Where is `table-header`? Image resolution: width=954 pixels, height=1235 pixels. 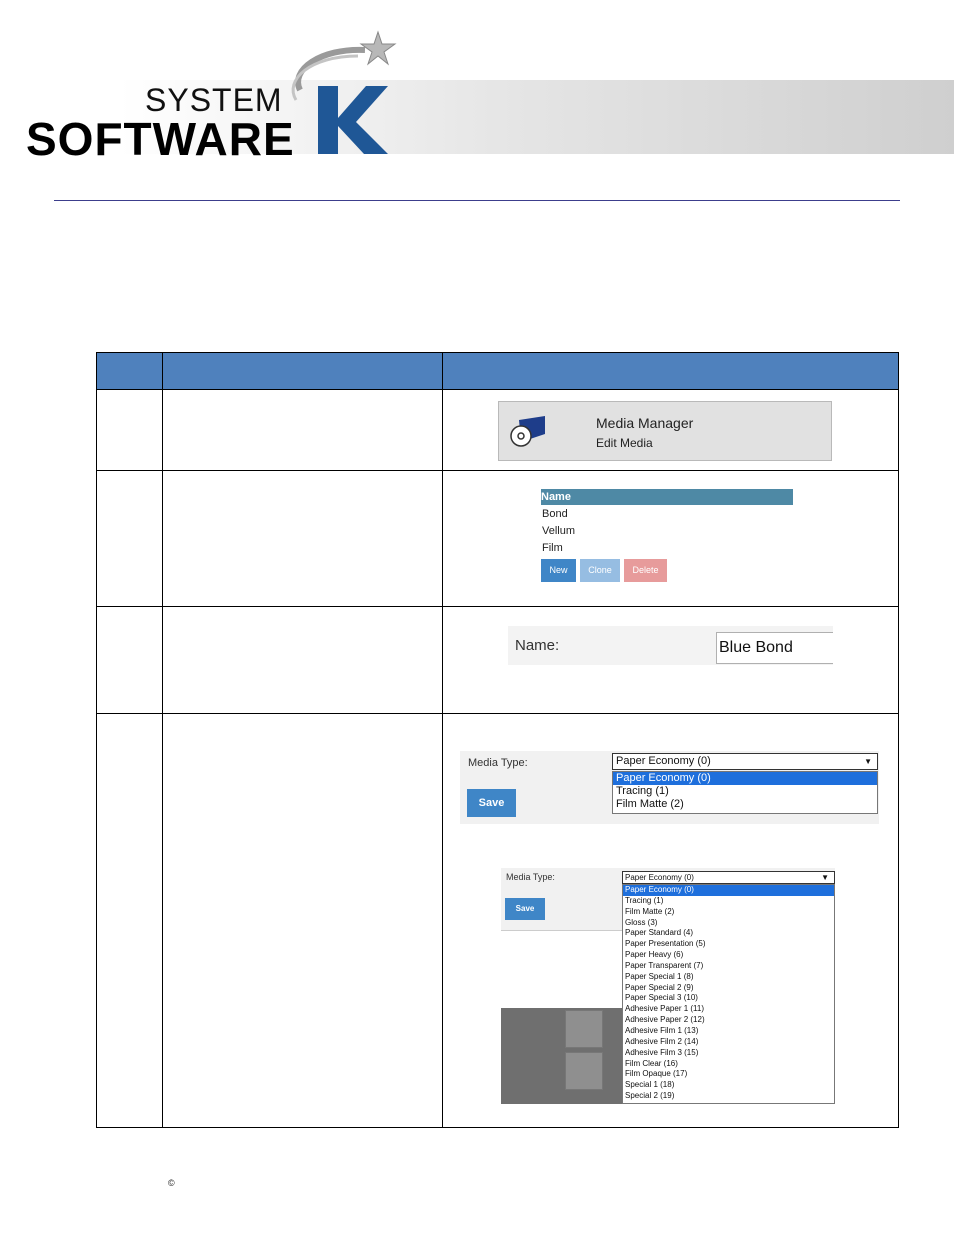 table-header is located at coordinates (497, 371).